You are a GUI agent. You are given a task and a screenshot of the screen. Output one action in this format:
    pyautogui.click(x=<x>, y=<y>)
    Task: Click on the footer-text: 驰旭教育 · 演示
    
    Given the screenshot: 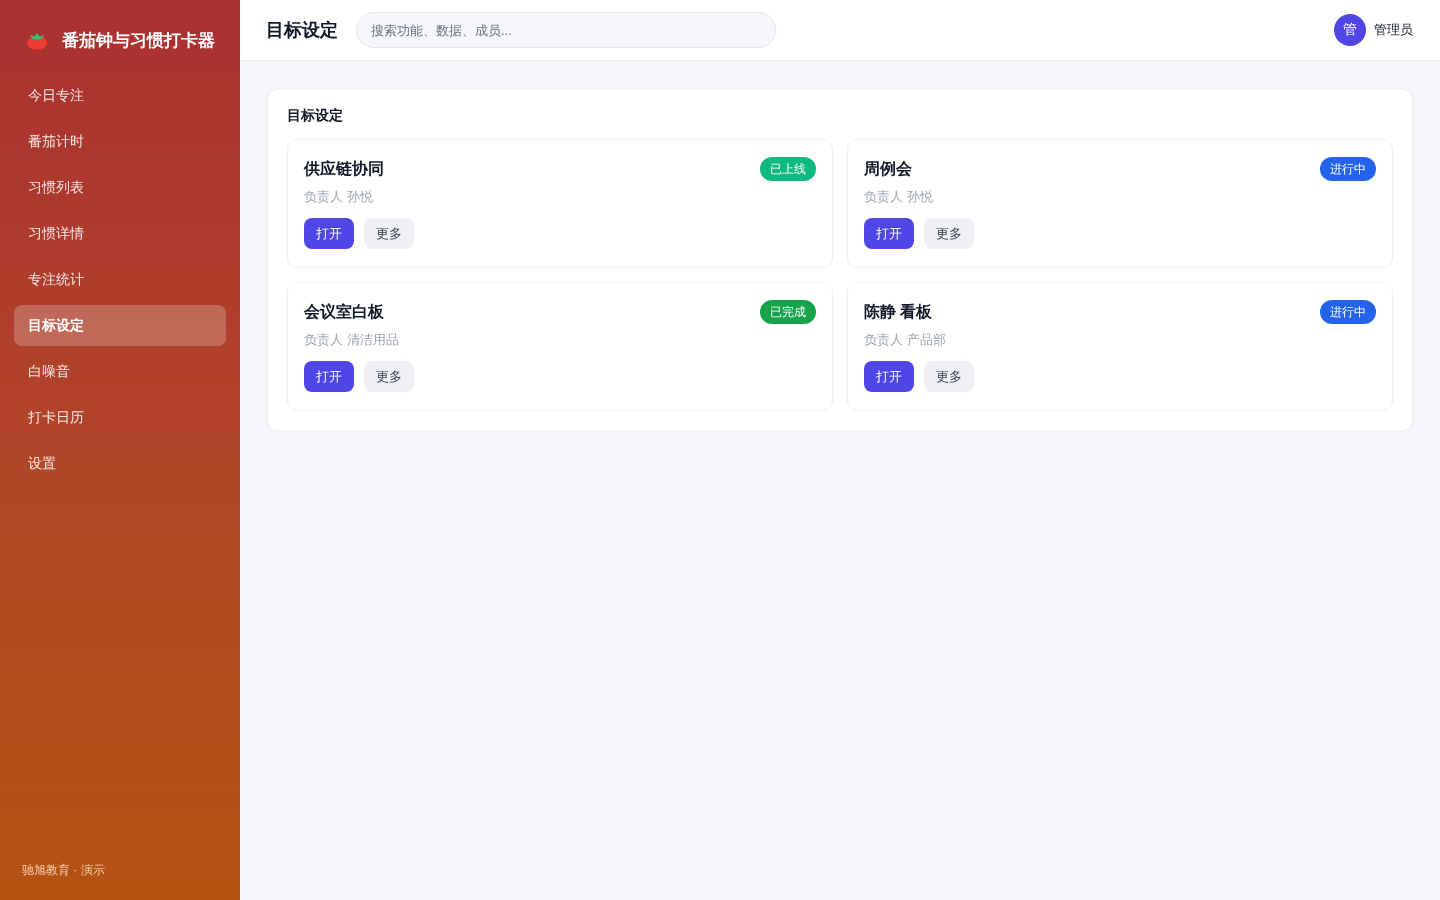 What is the action you would take?
    pyautogui.click(x=63, y=870)
    